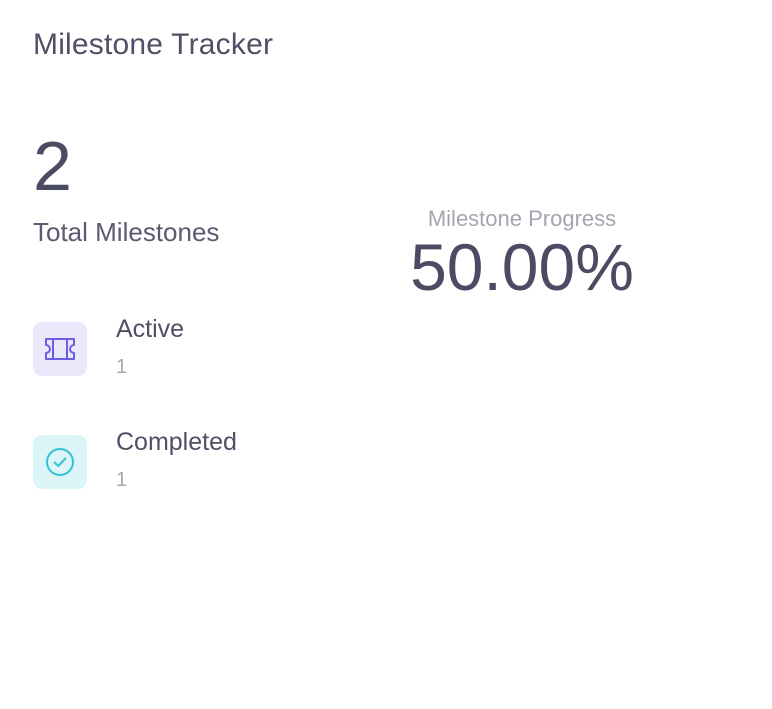  I want to click on total-milestones-value: 2, so click(52, 166).